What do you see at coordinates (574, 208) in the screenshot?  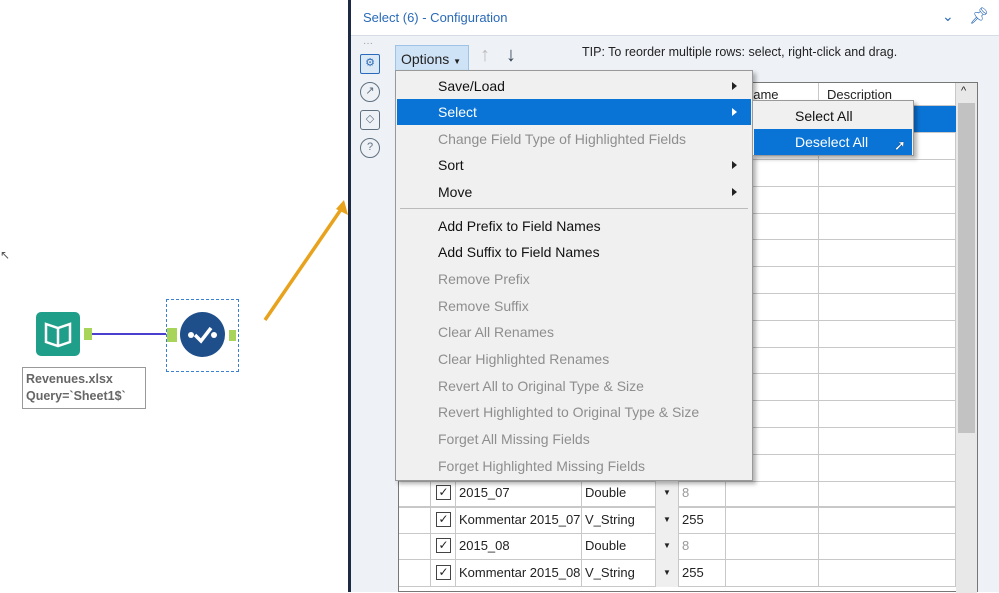 I see `menu-separator` at bounding box center [574, 208].